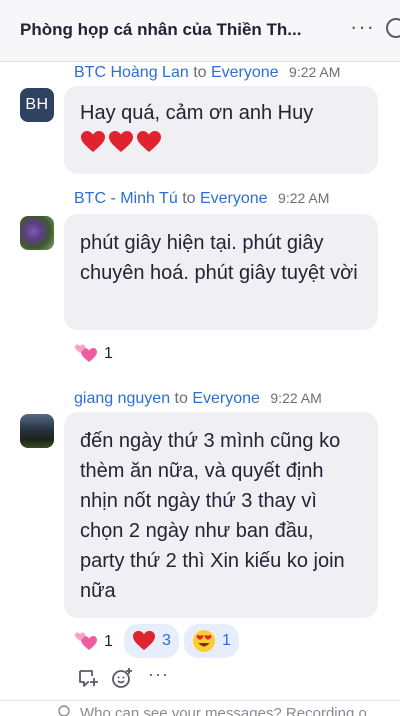  What do you see at coordinates (88, 678) in the screenshot?
I see `reply-thread-icon` at bounding box center [88, 678].